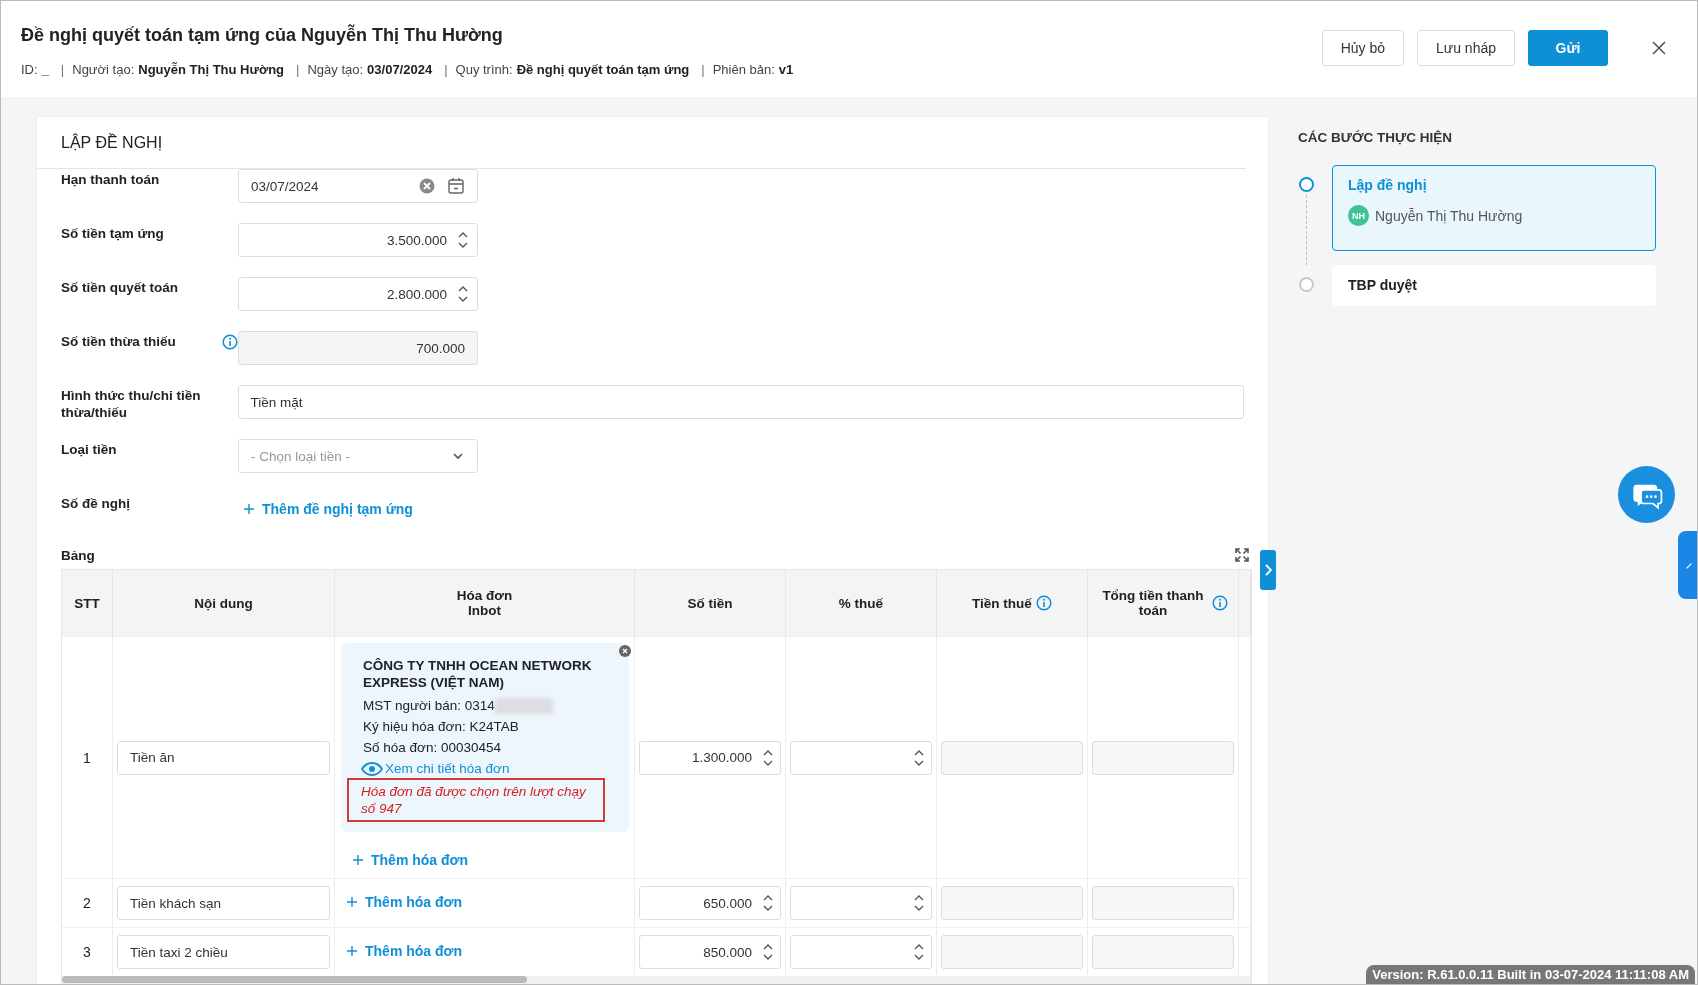 This screenshot has height=985, width=1698. Describe the element at coordinates (1530, 974) in the screenshot. I see `version-badge: Version: R.61.0.0.11 Built in 03-07-2024 11:11:08 AM` at that location.